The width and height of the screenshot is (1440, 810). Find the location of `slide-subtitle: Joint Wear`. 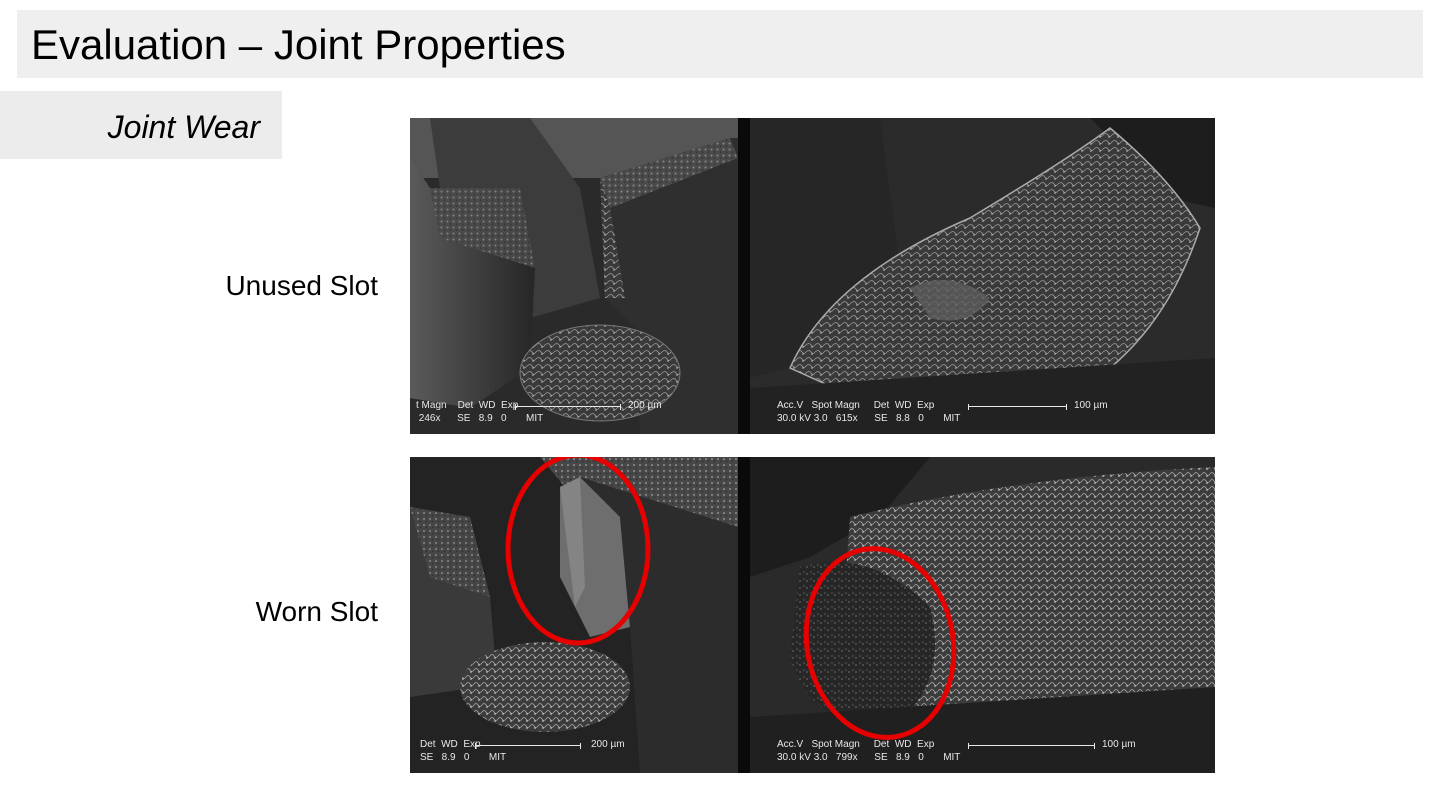

slide-subtitle: Joint Wear is located at coordinates (183, 127).